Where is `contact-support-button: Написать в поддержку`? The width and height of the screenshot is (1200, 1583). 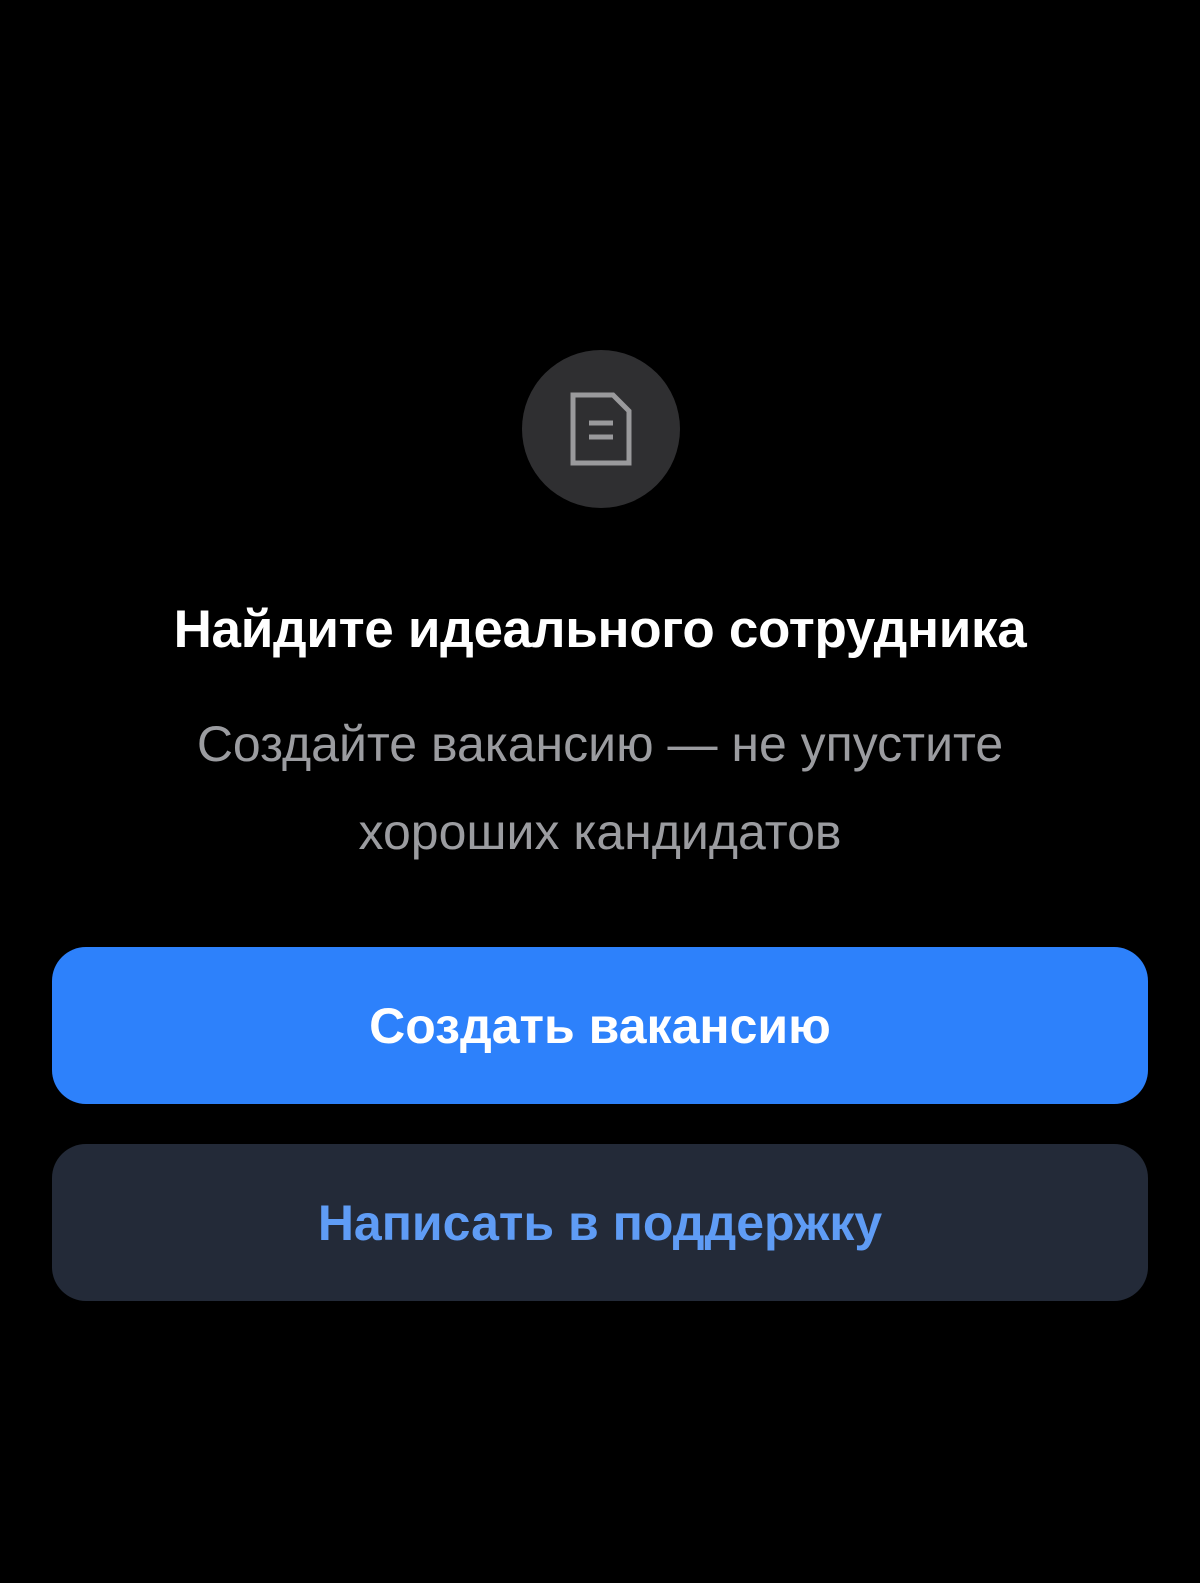
contact-support-button: Написать в поддержку is located at coordinates (600, 1222).